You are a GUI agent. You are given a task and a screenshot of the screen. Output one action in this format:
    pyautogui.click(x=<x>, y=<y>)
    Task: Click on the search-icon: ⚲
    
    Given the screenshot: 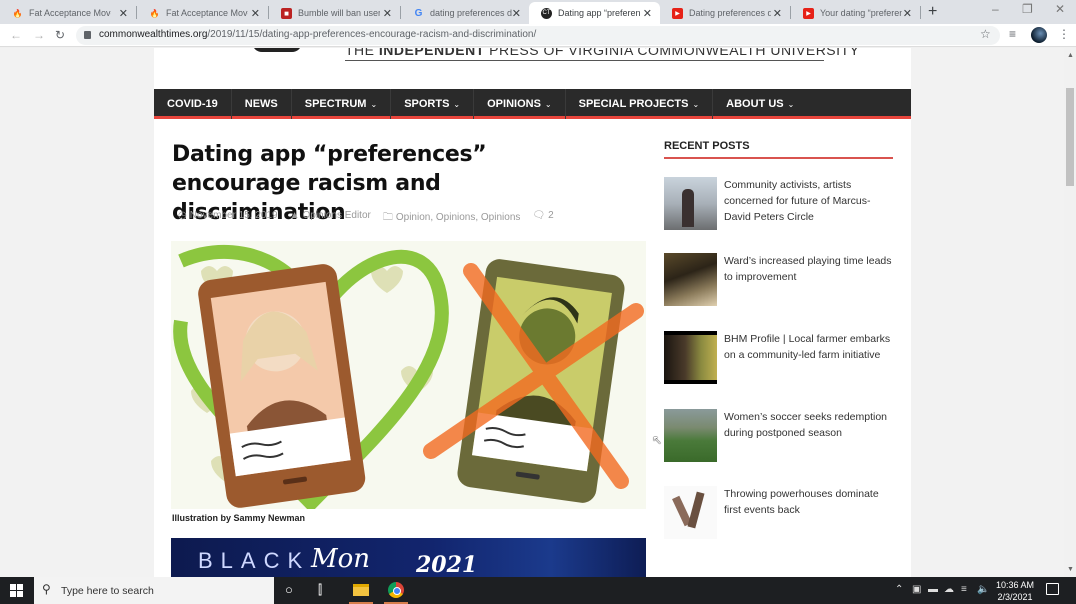 What is the action you would take?
    pyautogui.click(x=46, y=589)
    